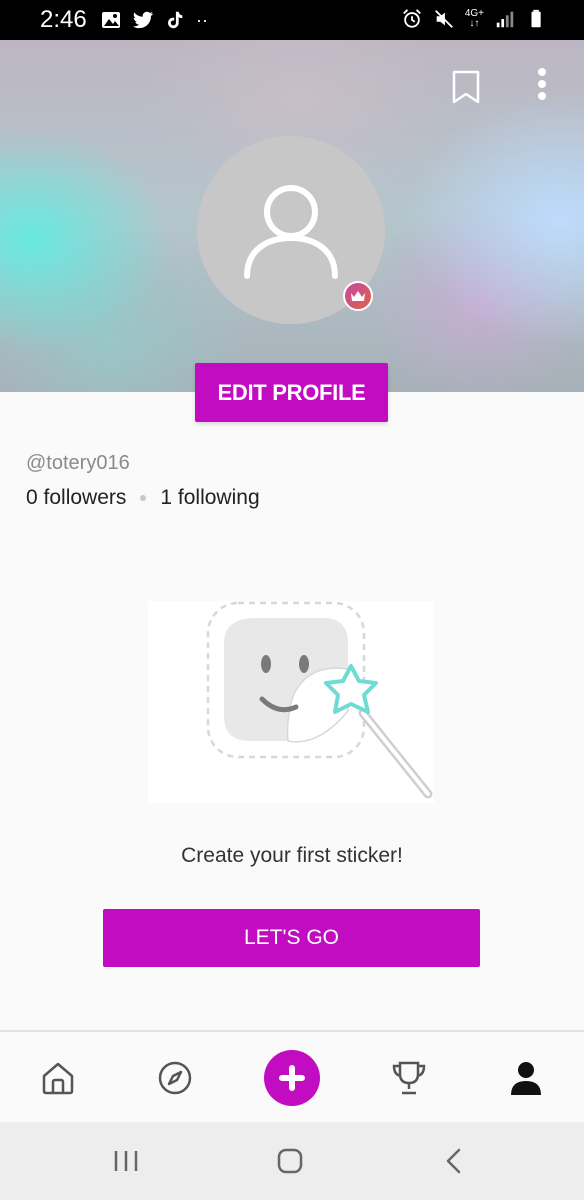 This screenshot has height=1200, width=584. I want to click on more-vertical-icon, so click(542, 86).